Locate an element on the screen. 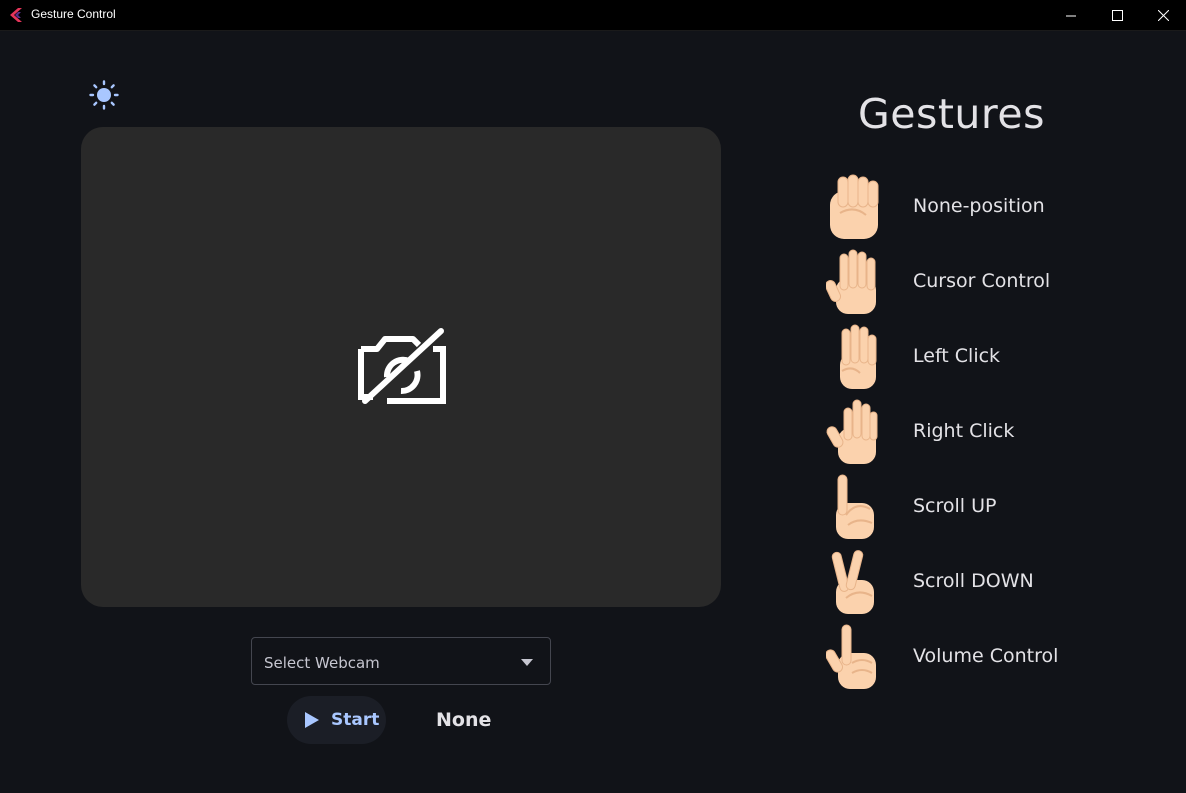  gesture-item-scroll-up: Scroll UP is located at coordinates (976, 507).